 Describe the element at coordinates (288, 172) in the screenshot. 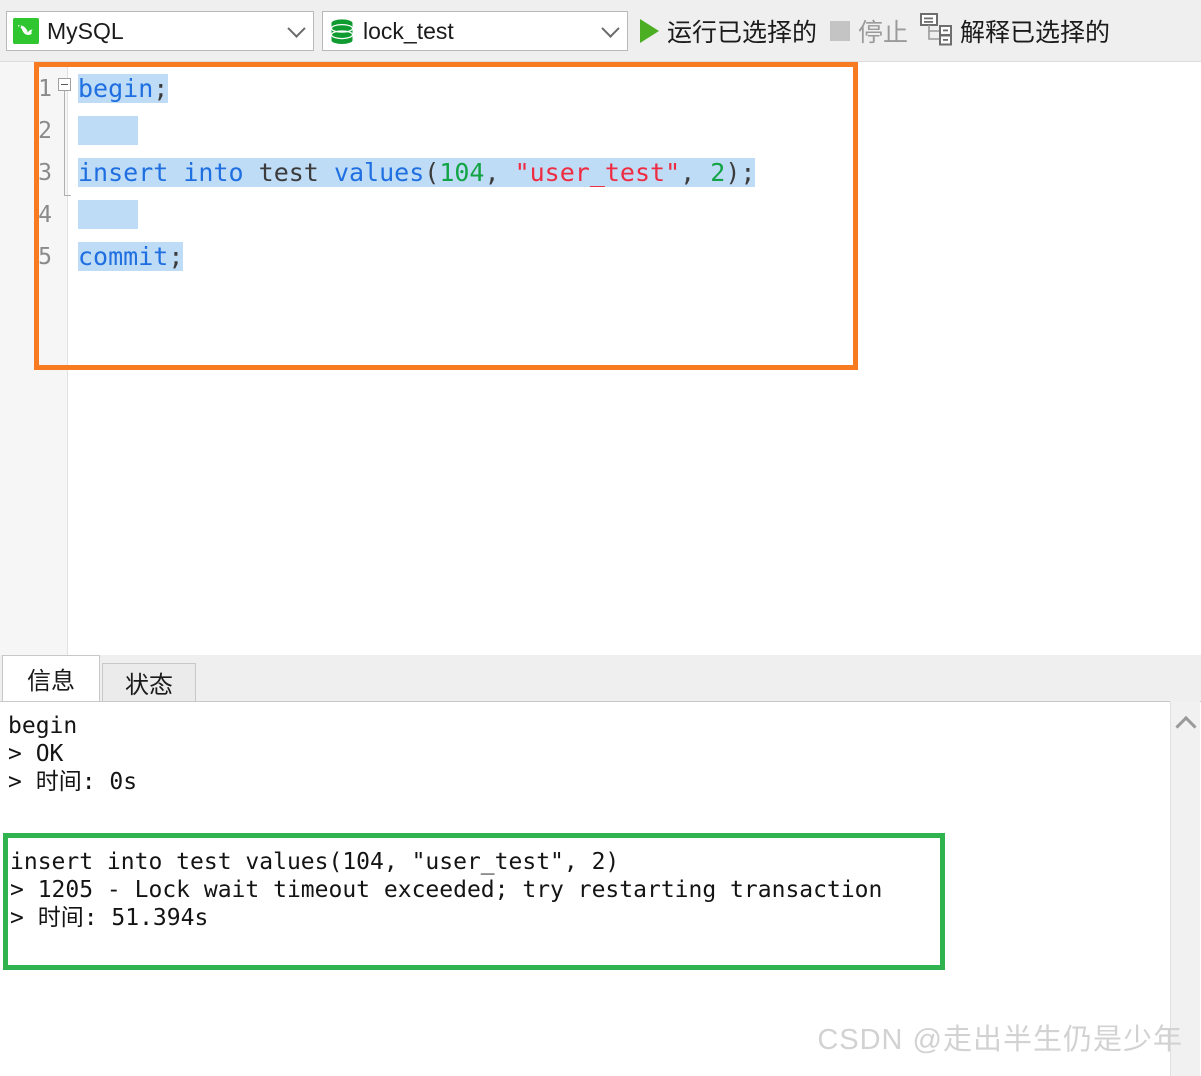

I see `code-token: test` at that location.